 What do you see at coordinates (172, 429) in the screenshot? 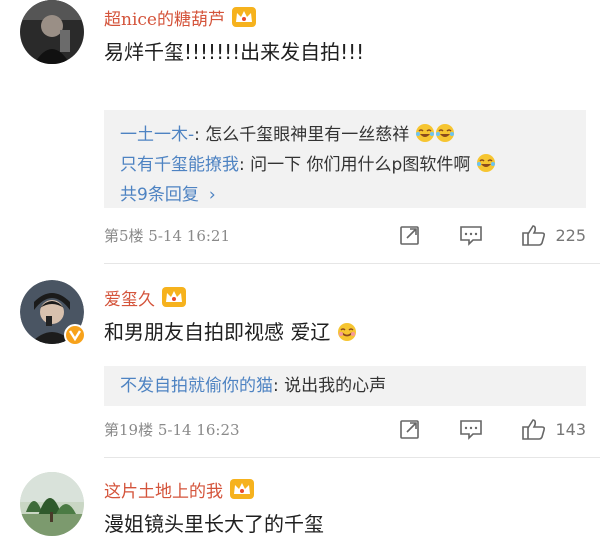
I see `floor-time: 第19楼 5-14 16:23` at bounding box center [172, 429].